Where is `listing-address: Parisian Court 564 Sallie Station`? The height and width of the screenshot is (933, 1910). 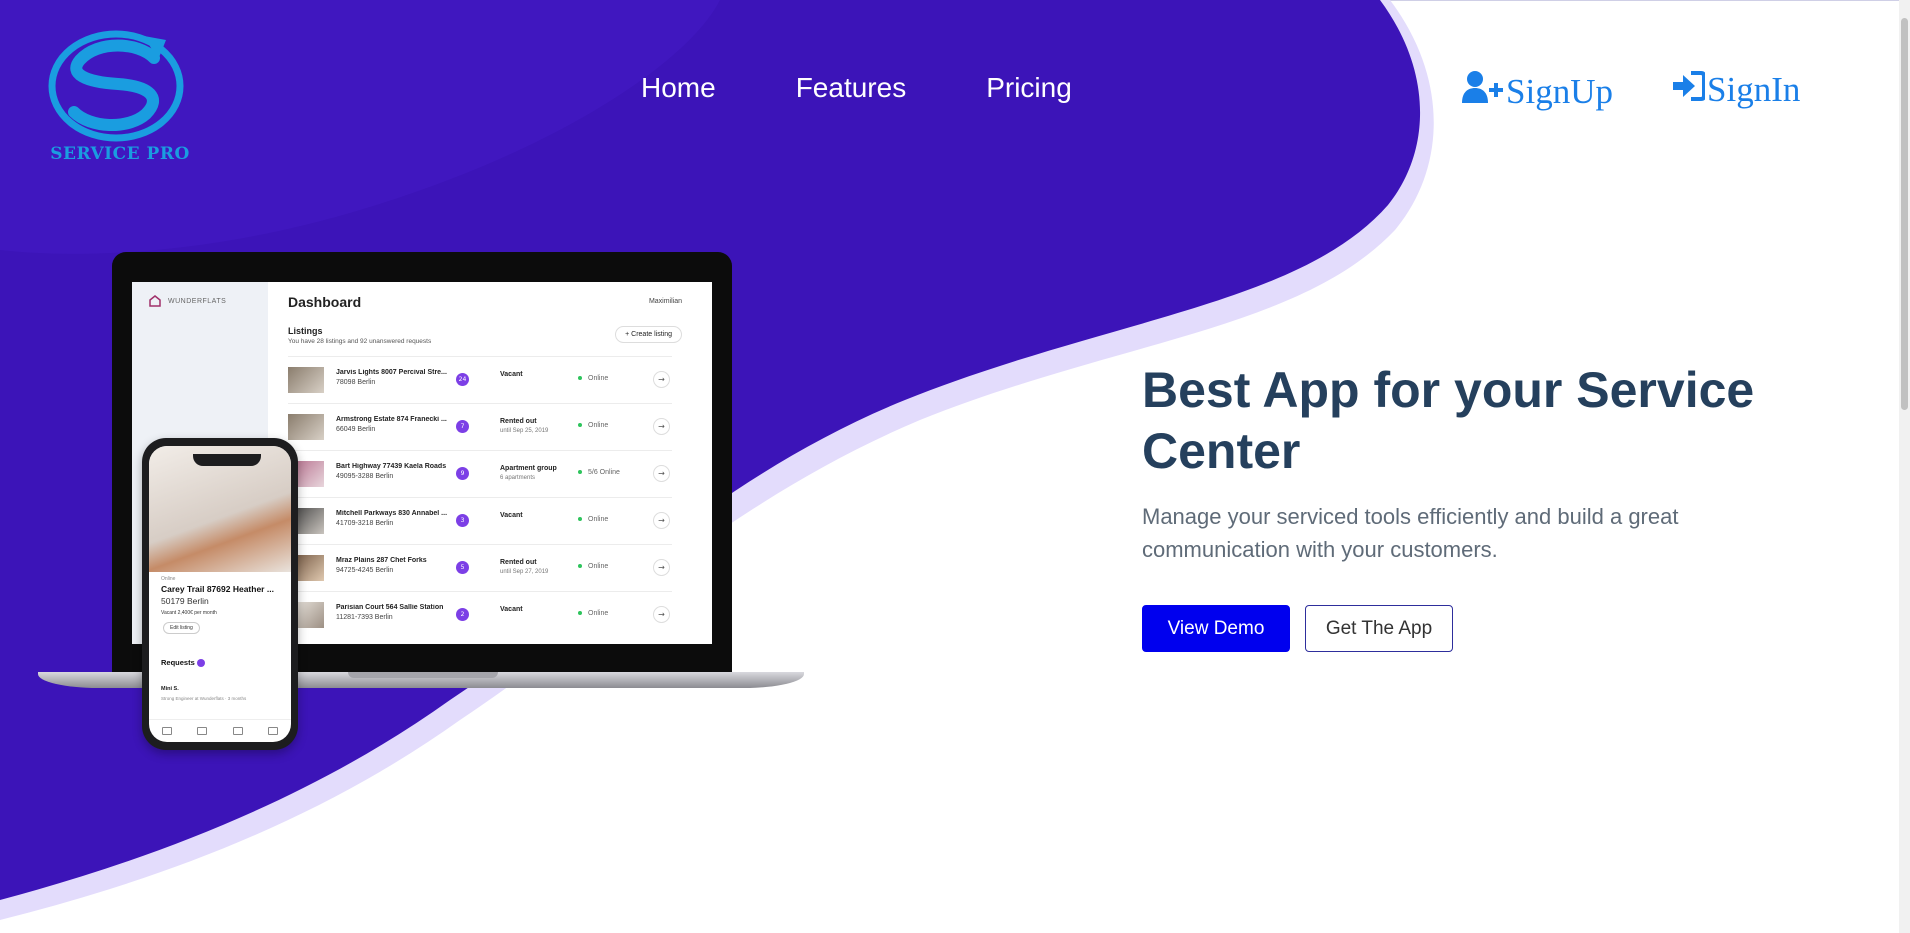 listing-address: Parisian Court 564 Sallie Station is located at coordinates (390, 607).